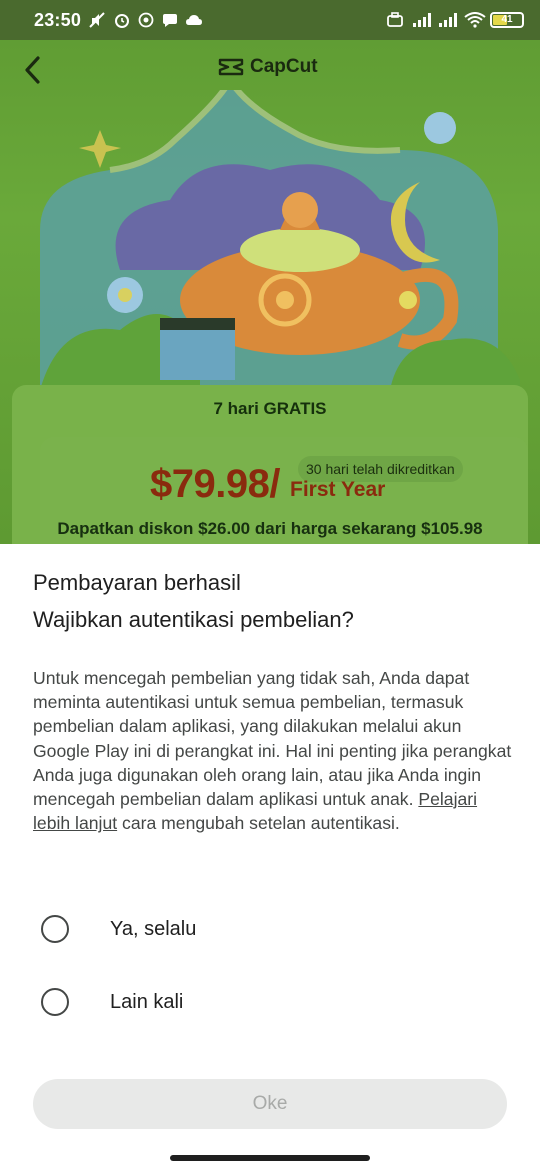  Describe the element at coordinates (147, 1001) in the screenshot. I see `option-label: Lain kali` at that location.